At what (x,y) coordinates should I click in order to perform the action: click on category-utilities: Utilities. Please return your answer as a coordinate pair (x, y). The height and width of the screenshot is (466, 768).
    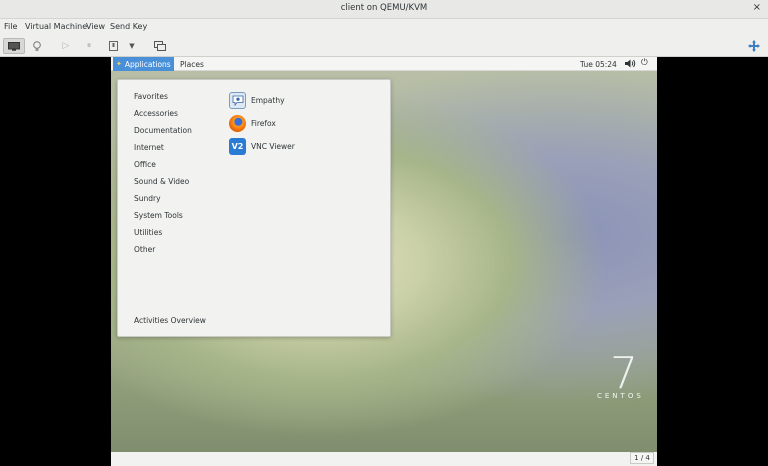
    Looking at the image, I should click on (148, 232).